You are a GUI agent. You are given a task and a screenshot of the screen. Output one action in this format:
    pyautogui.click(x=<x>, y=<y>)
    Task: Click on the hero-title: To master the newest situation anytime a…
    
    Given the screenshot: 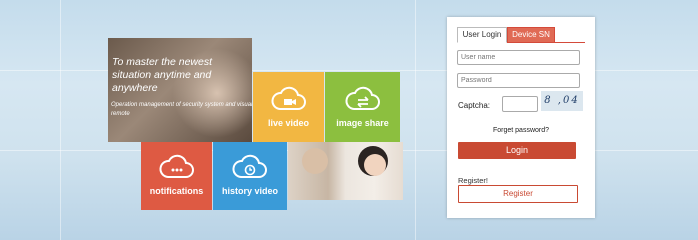 What is the action you would take?
    pyautogui.click(x=162, y=75)
    